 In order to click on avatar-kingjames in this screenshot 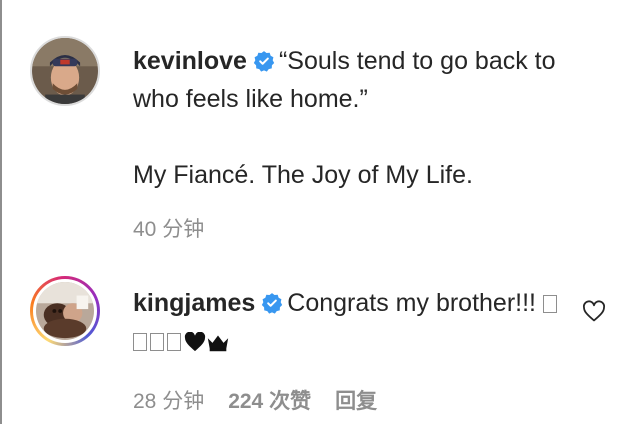, I will do `click(65, 311)`.